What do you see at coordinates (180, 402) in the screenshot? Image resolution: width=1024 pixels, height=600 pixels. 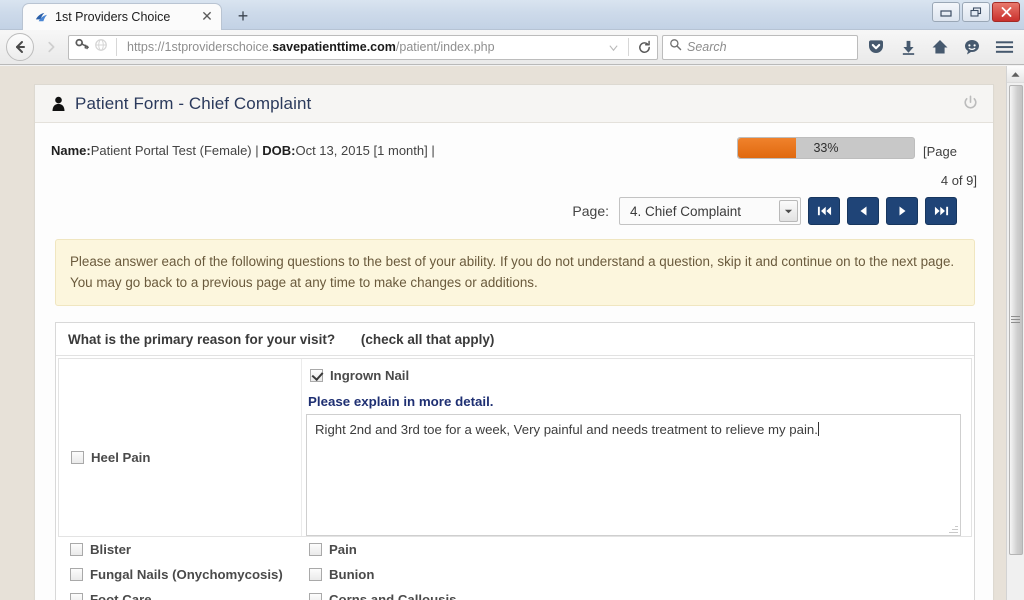 I see `left-column-spacer` at bounding box center [180, 402].